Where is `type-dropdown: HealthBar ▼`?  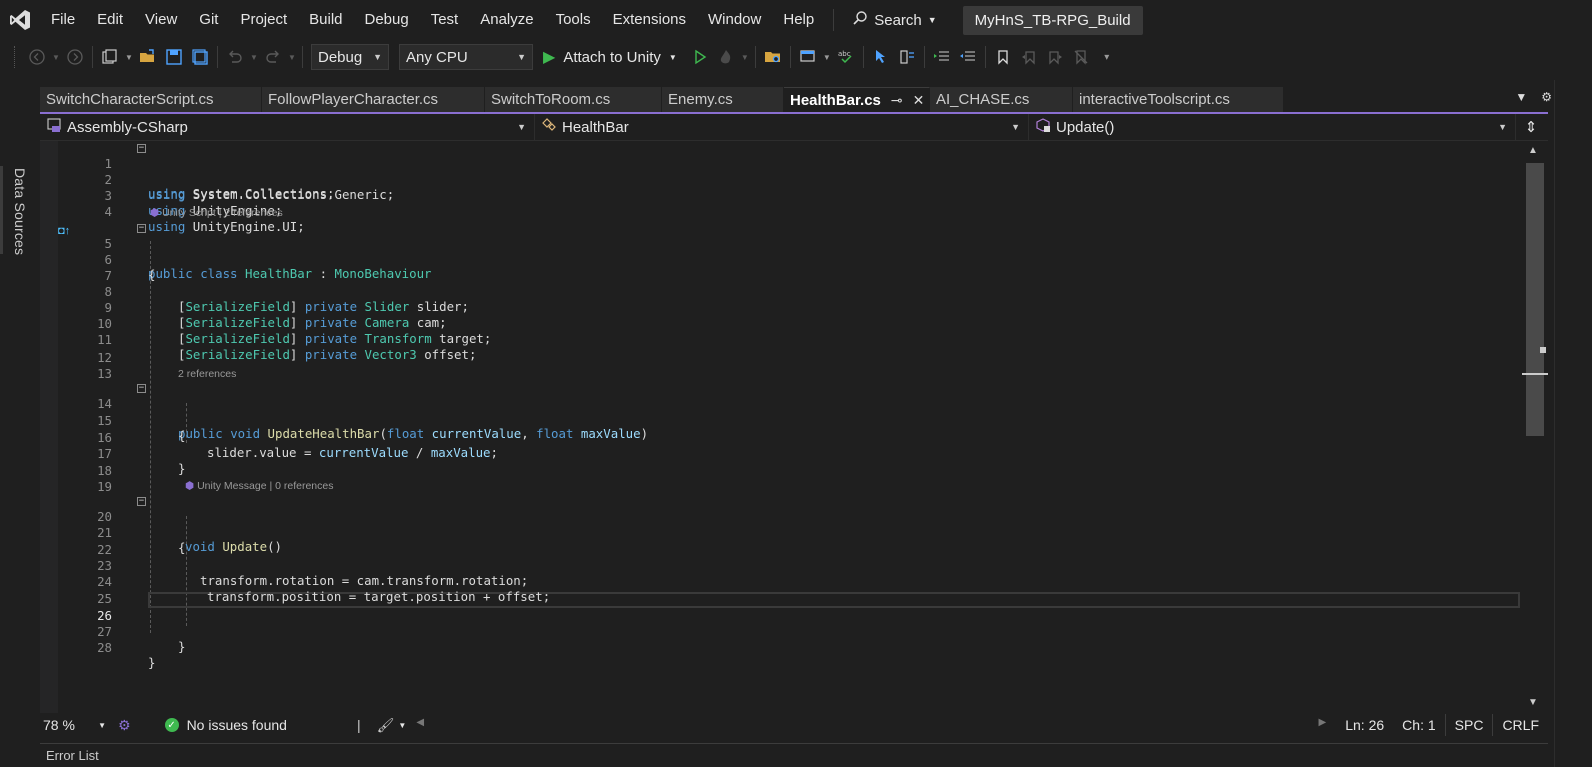
type-dropdown: HealthBar ▼ is located at coordinates (782, 127).